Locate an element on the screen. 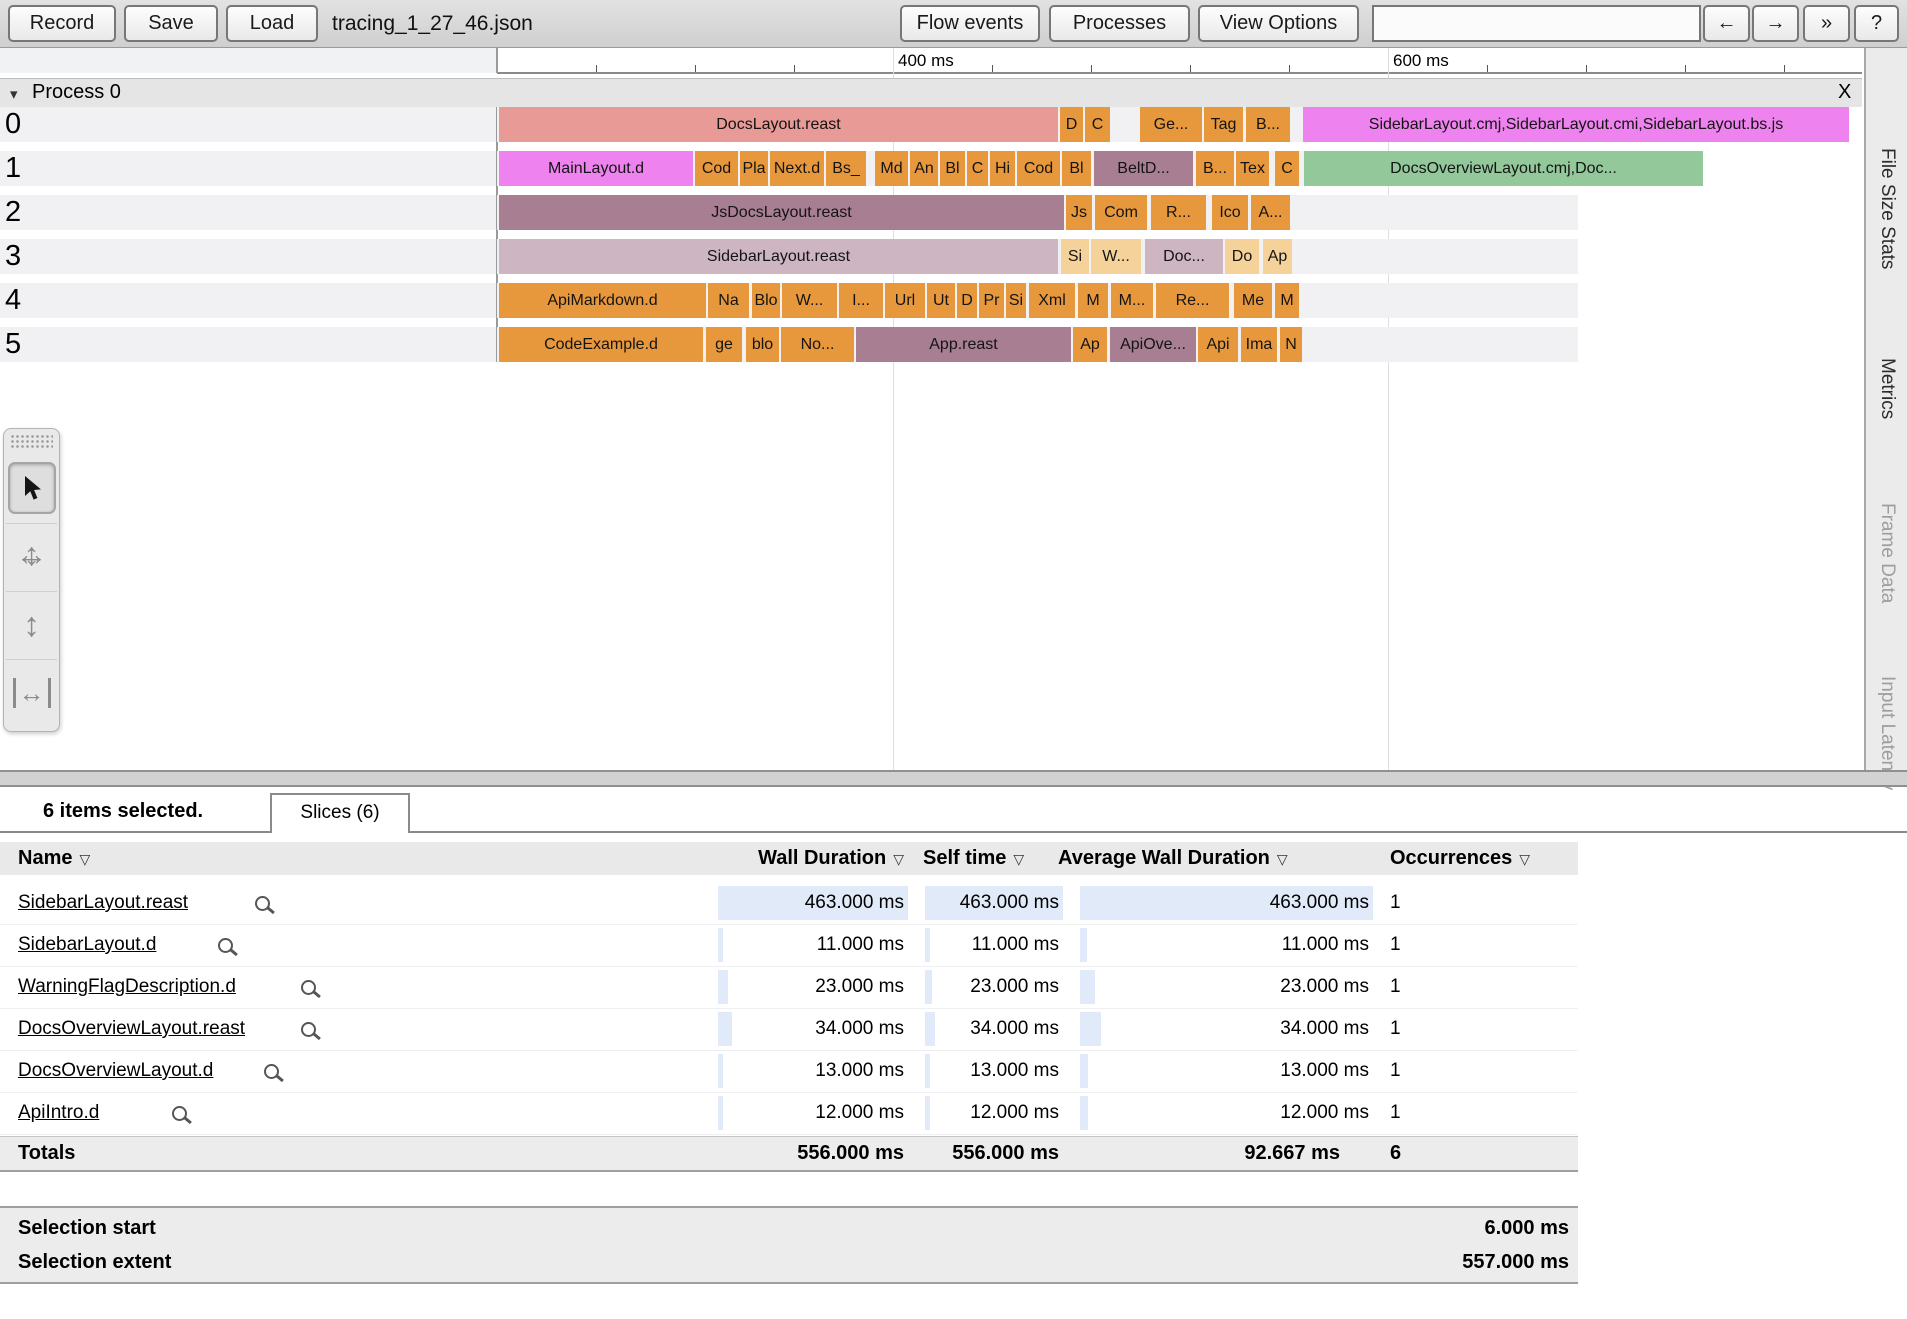 The height and width of the screenshot is (1319, 1907). side-tab-frame-data: Frame Data is located at coordinates (1887, 555).